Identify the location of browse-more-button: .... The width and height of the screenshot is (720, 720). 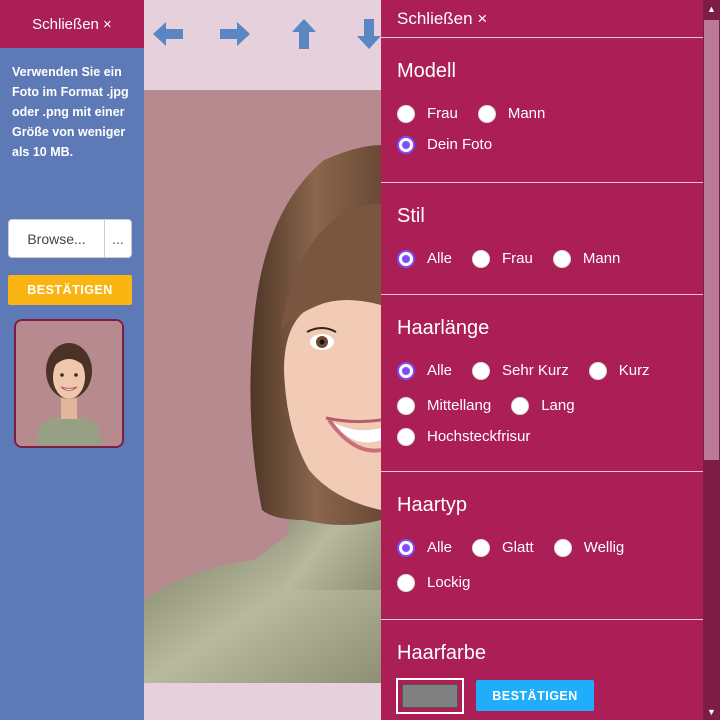
(118, 238).